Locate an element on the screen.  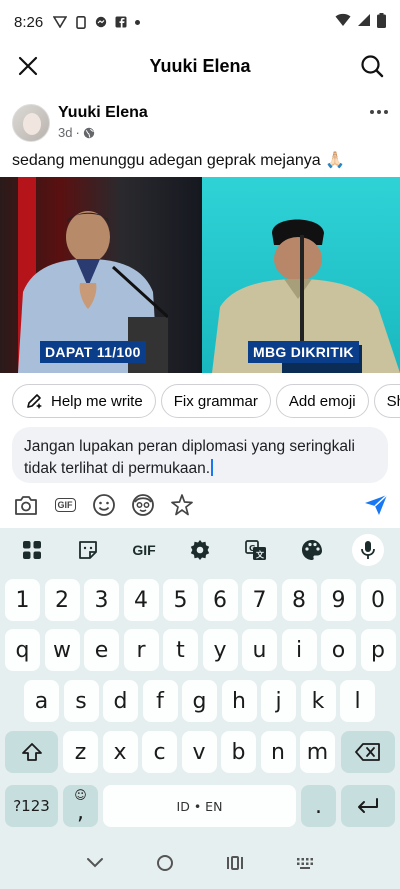
key-label: f is located at coordinates (160, 701).